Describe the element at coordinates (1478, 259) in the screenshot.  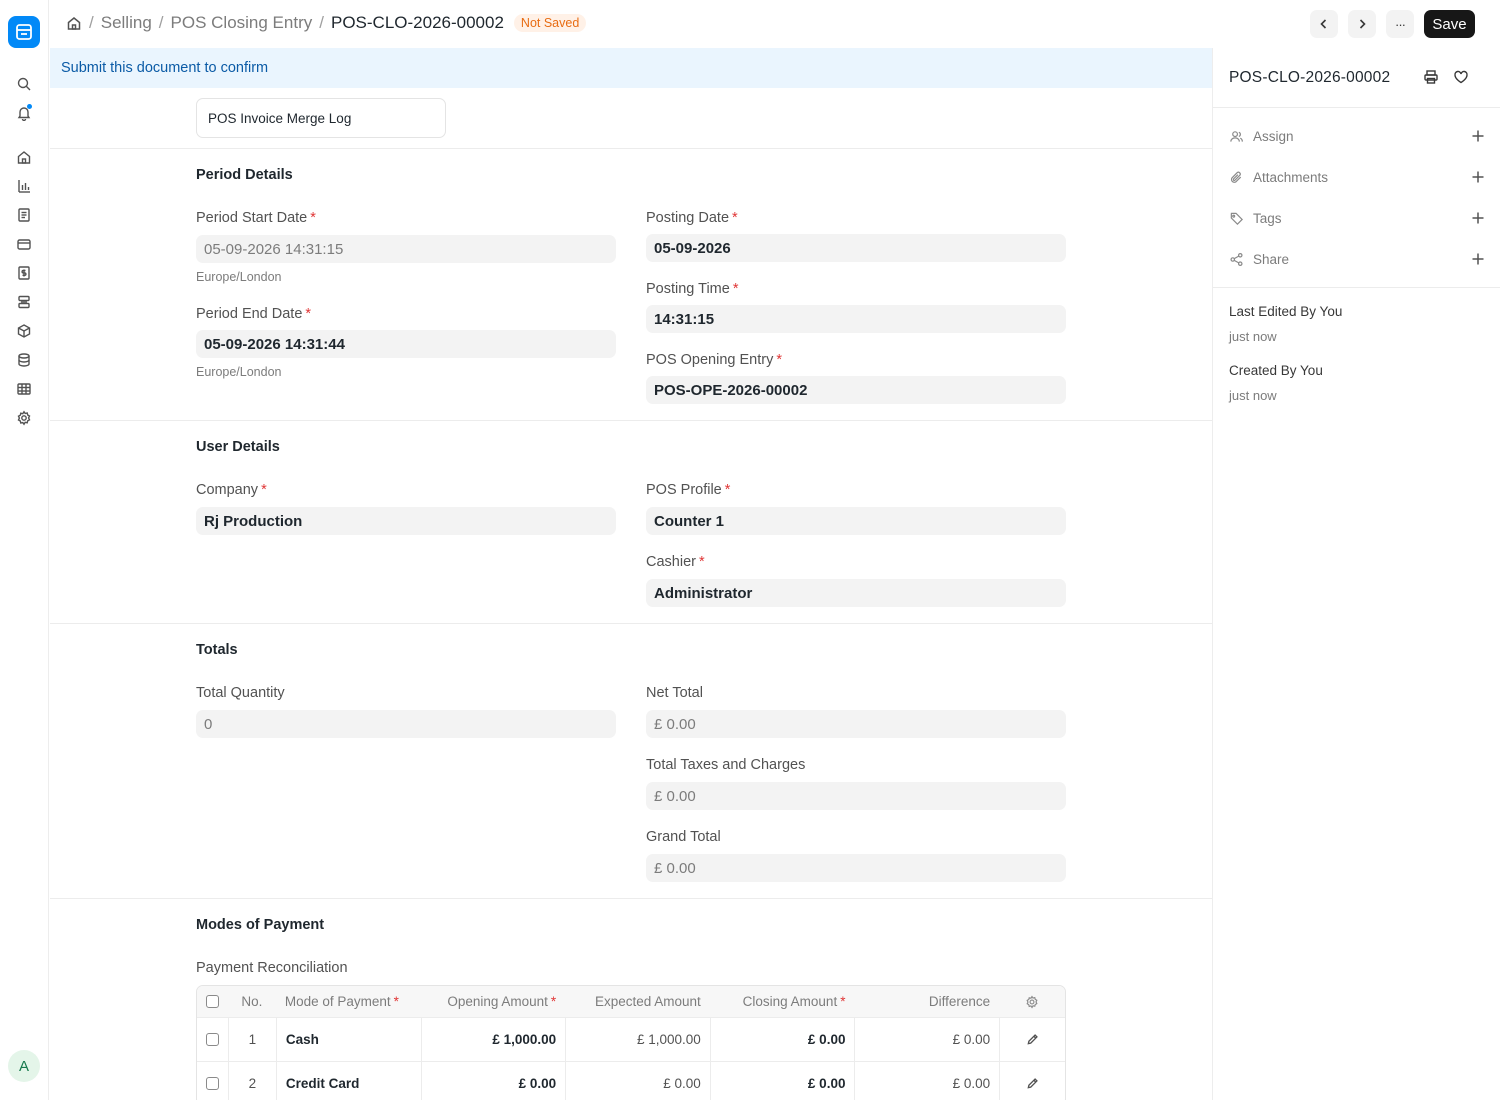
I see `add-share-icon` at that location.